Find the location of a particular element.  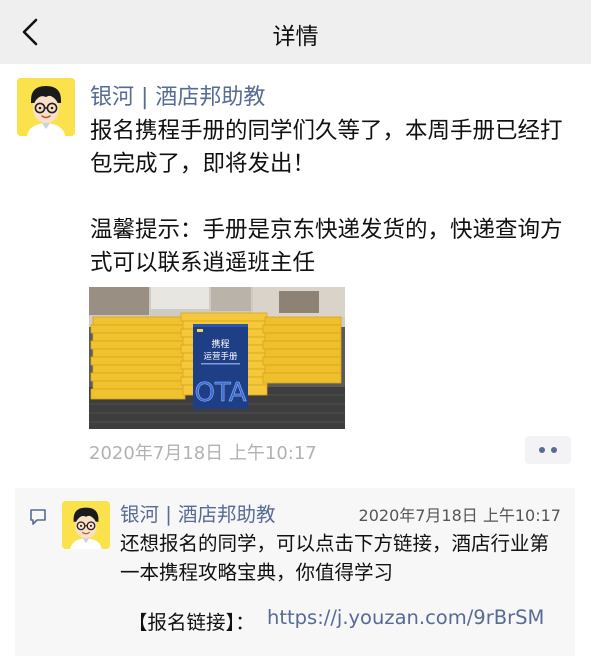

nav-bar: 详情 is located at coordinates (295, 32).